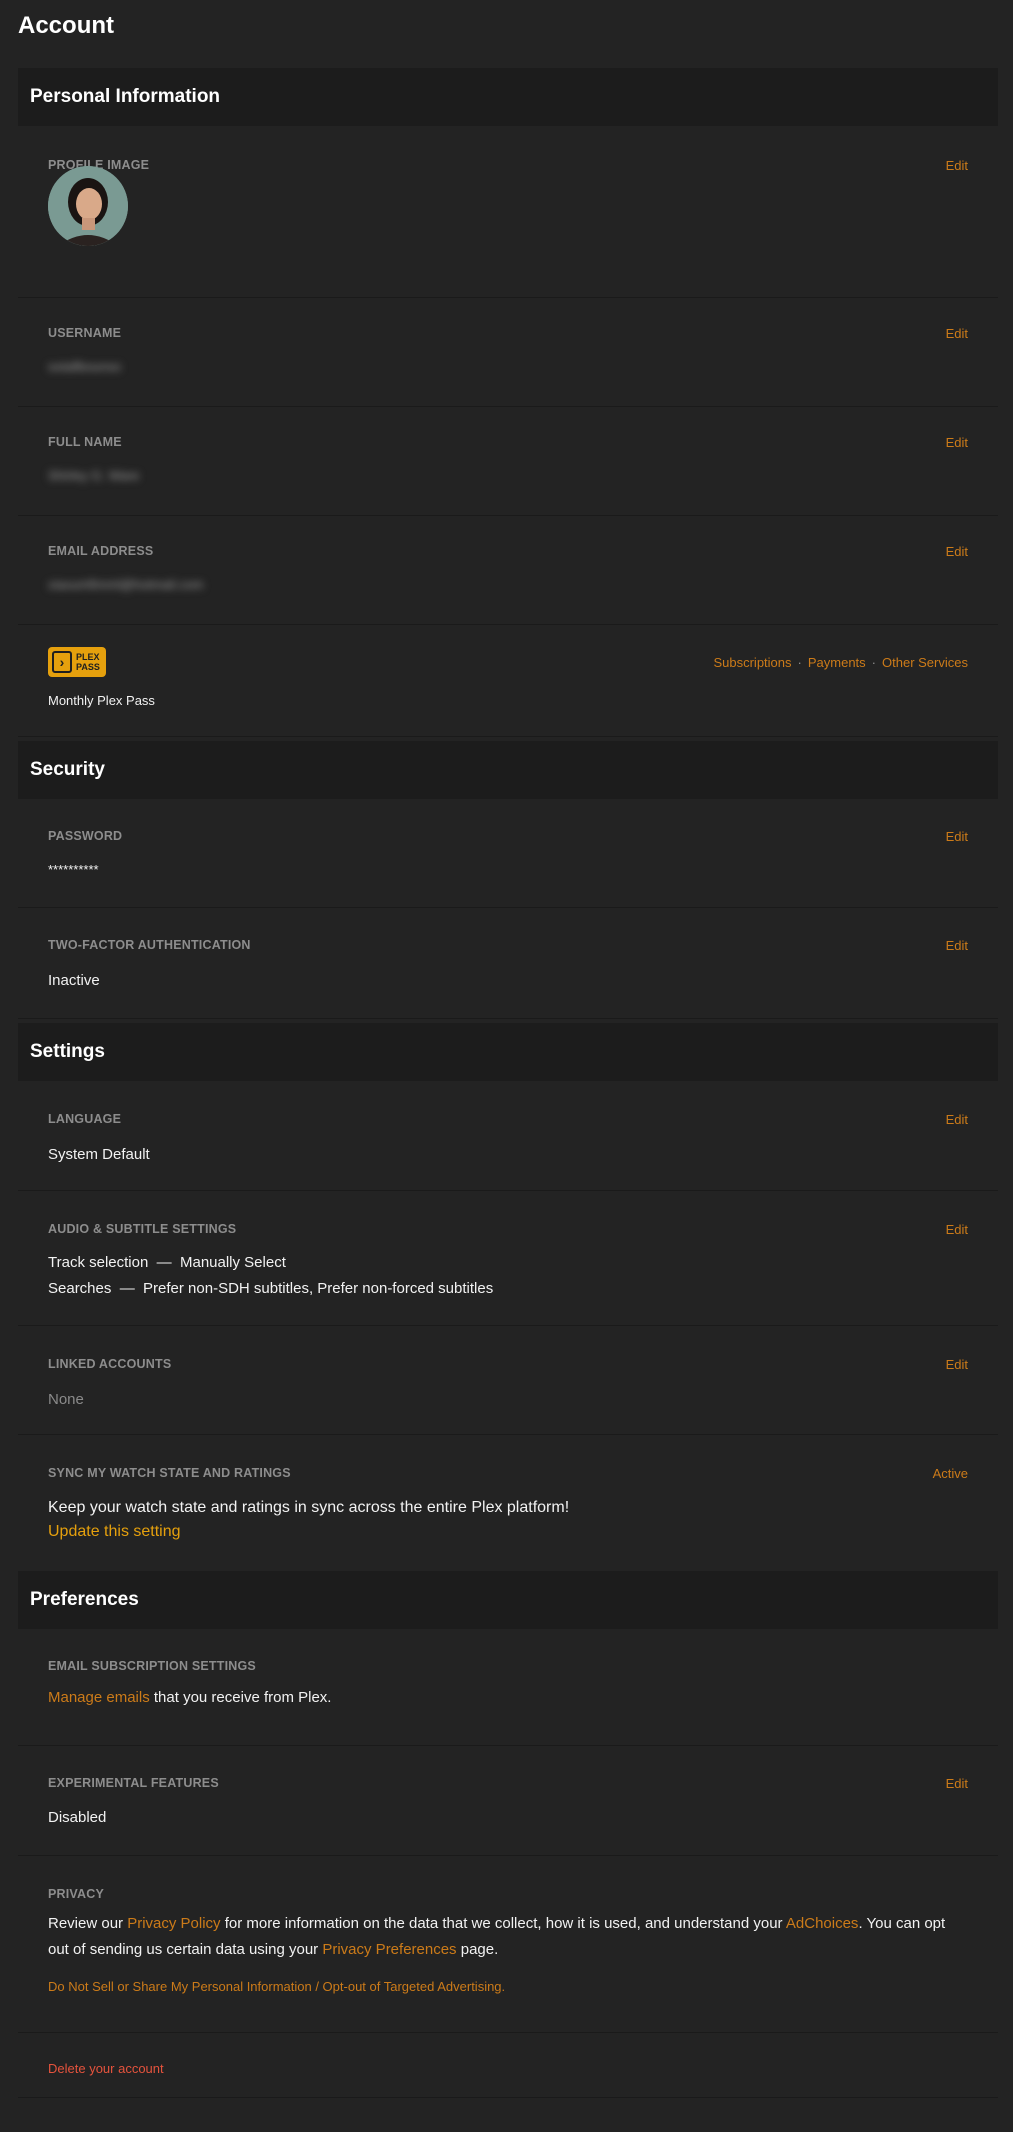 This screenshot has width=1013, height=2132. What do you see at coordinates (67, 1051) in the screenshot?
I see `section-title: Settings` at bounding box center [67, 1051].